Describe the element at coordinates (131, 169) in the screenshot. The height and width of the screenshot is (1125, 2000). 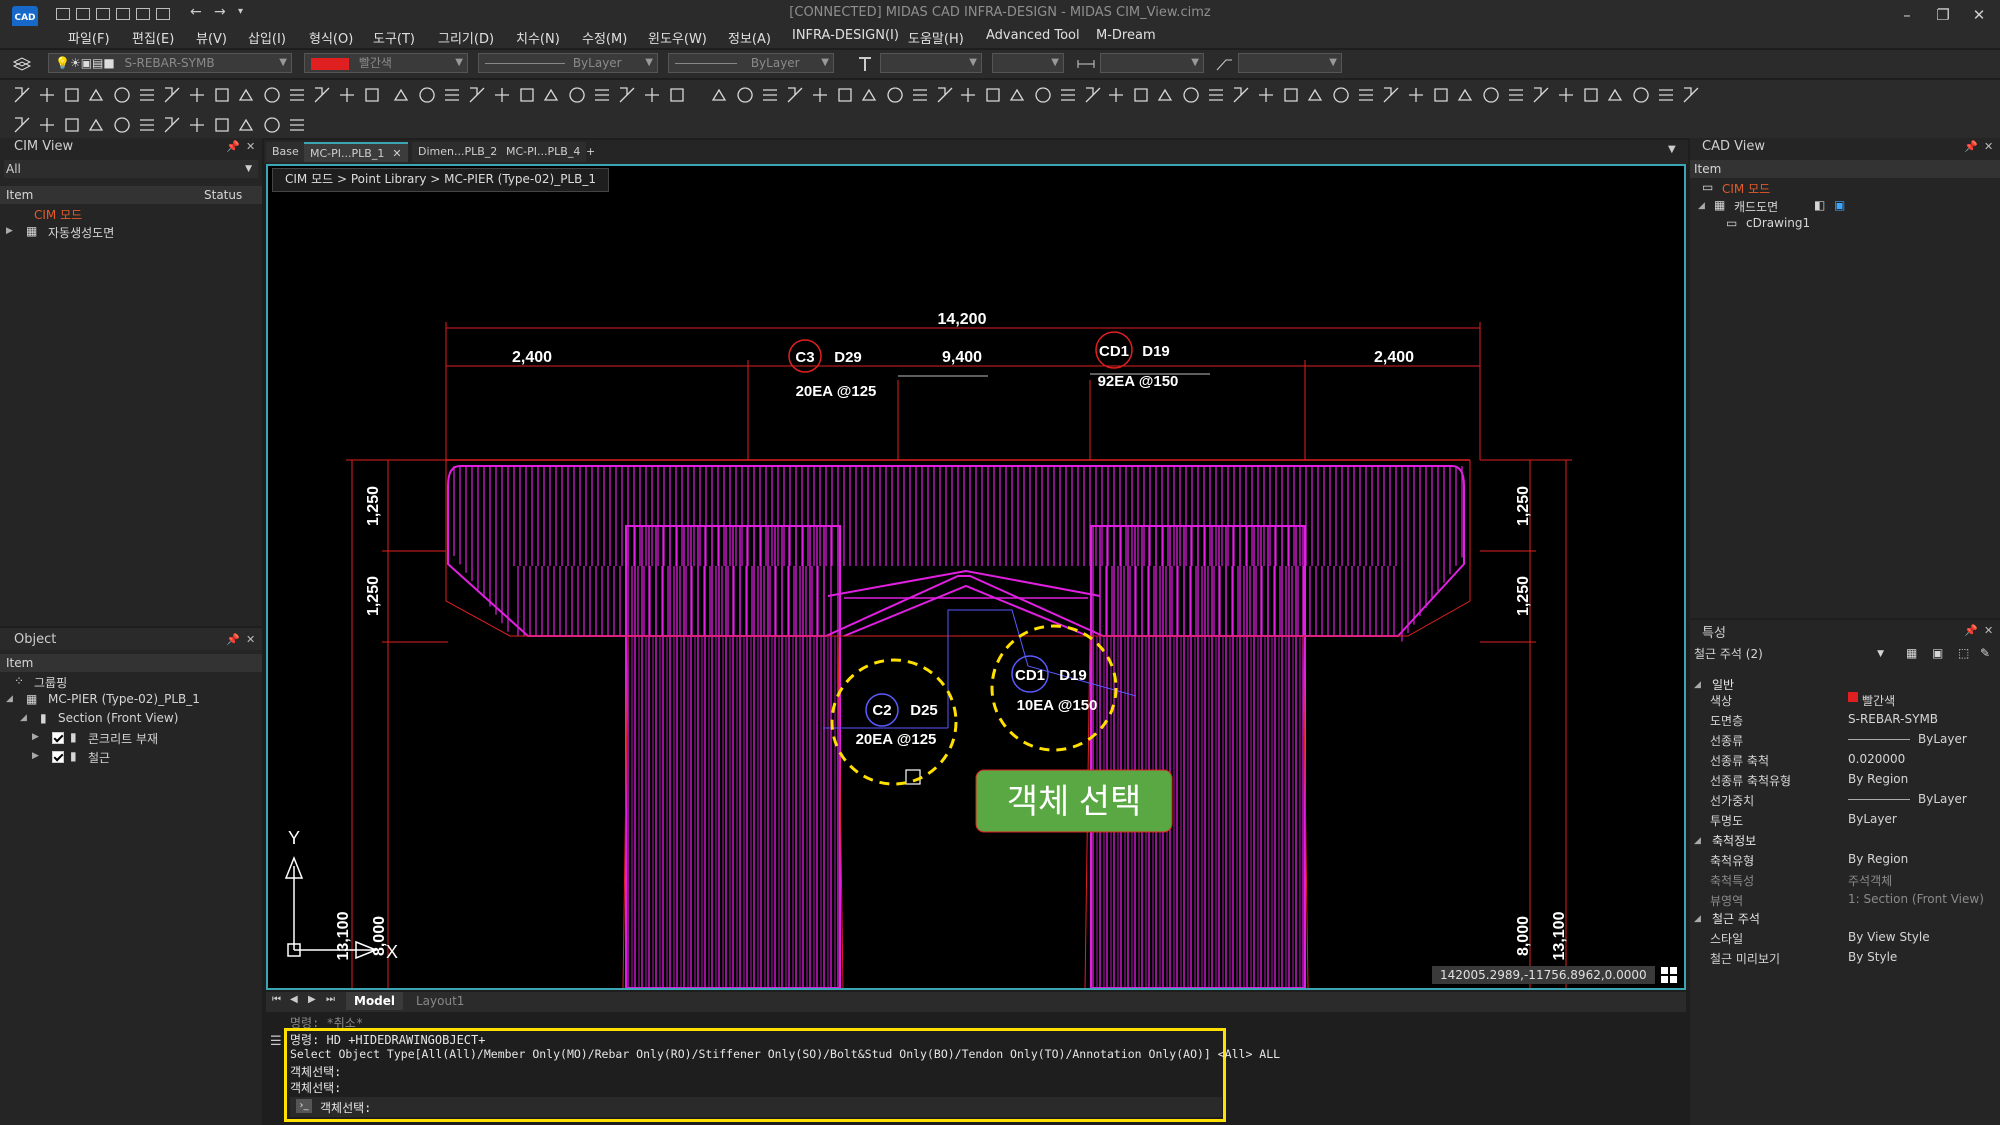
I see `filter-dropdown: All ▼` at that location.